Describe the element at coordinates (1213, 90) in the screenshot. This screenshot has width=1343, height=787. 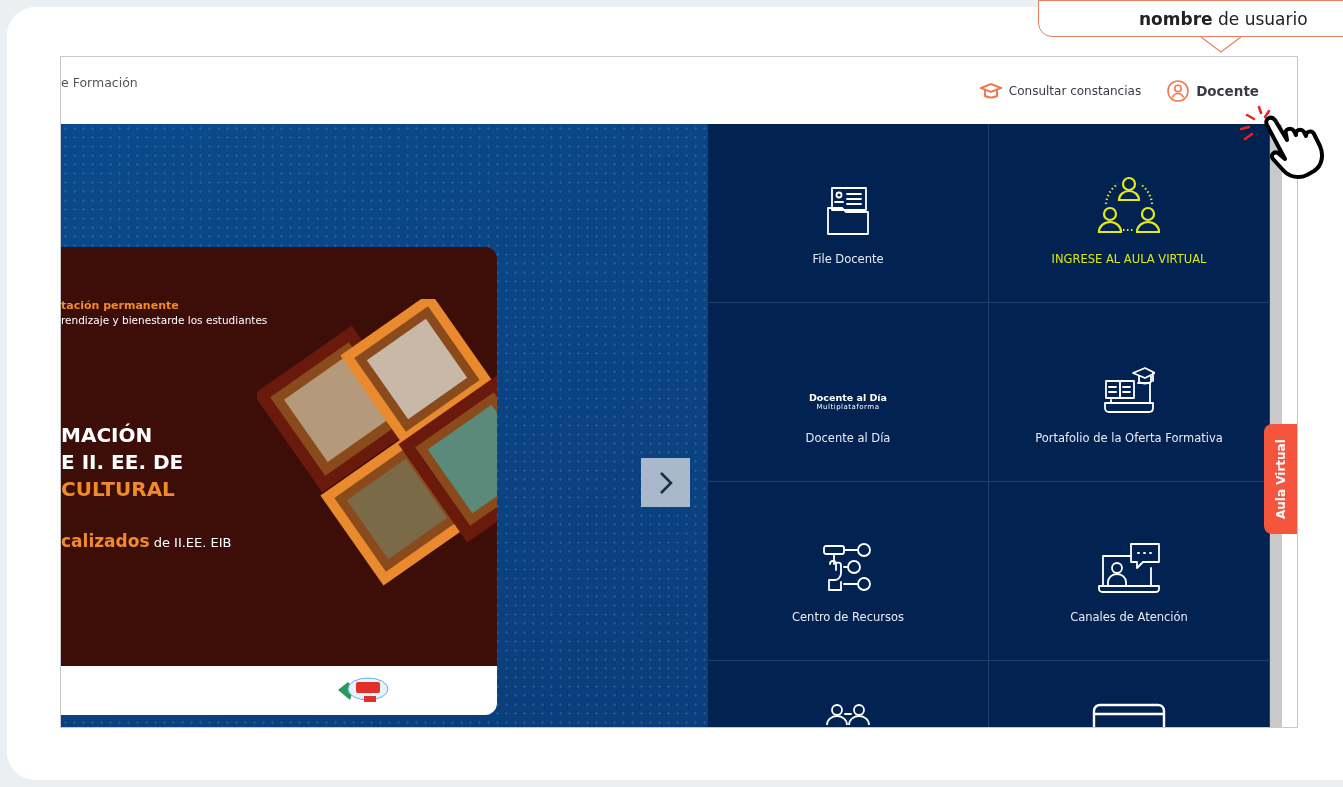
I see `user-menu-link: Docente` at that location.